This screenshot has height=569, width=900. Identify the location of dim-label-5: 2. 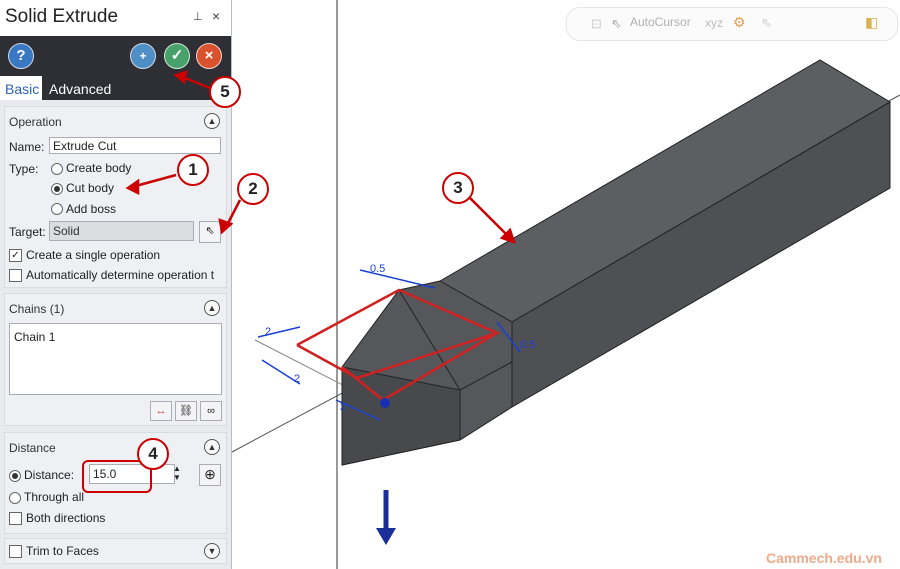
(343, 407).